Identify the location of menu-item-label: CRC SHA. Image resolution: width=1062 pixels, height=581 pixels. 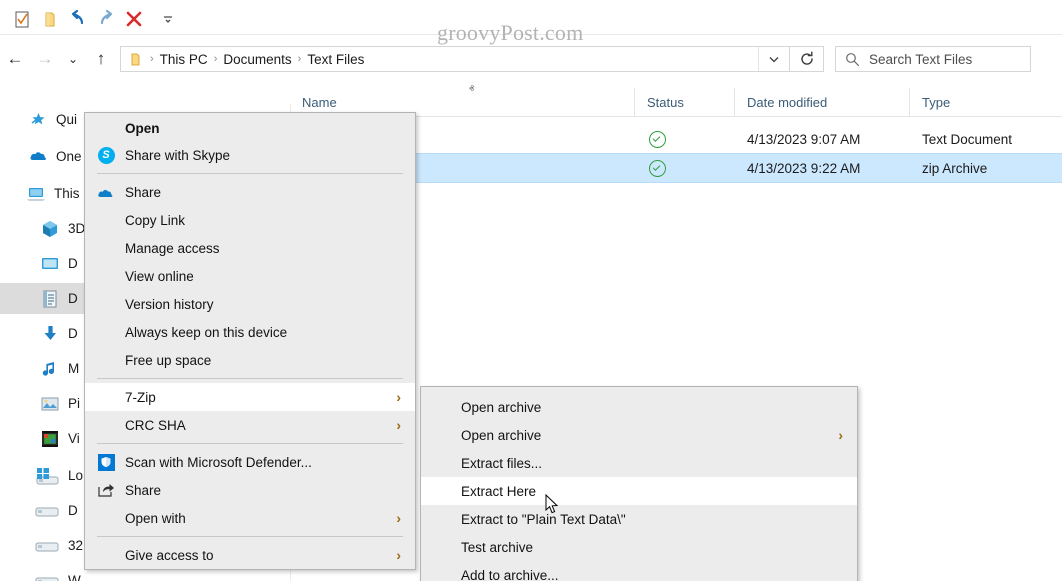
(155, 425).